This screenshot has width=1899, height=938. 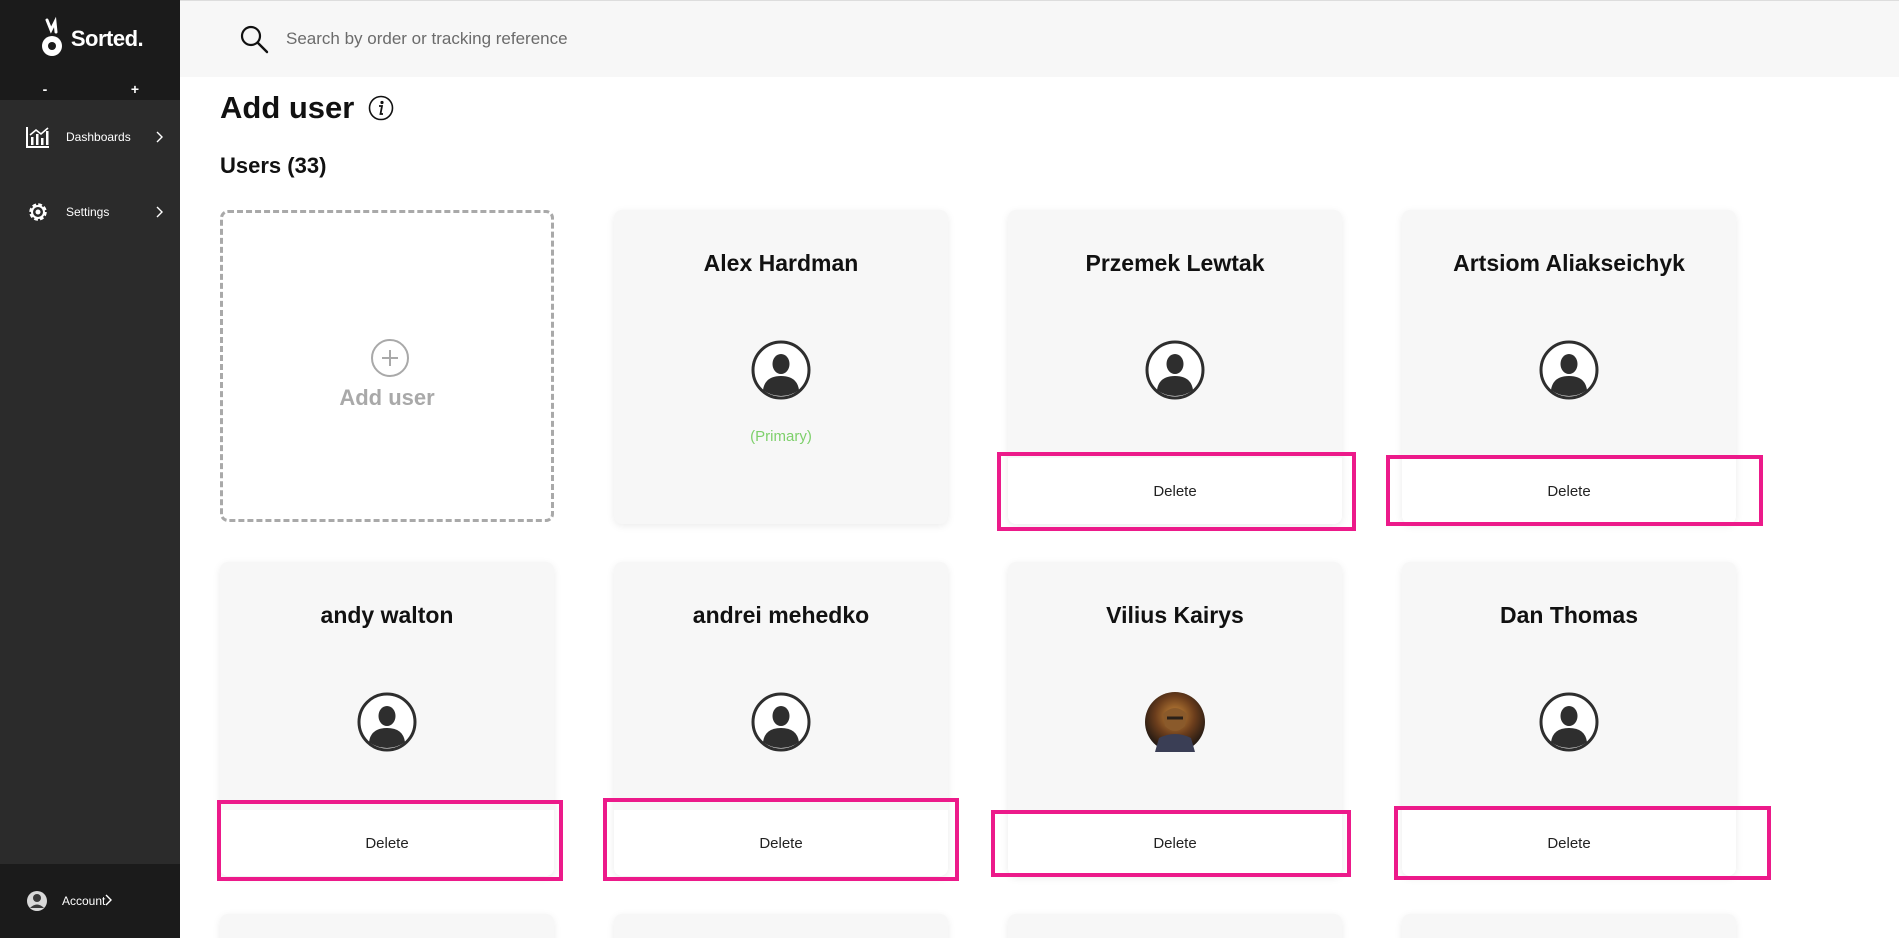 I want to click on sidebar-item-account: Account, so click(x=90, y=901).